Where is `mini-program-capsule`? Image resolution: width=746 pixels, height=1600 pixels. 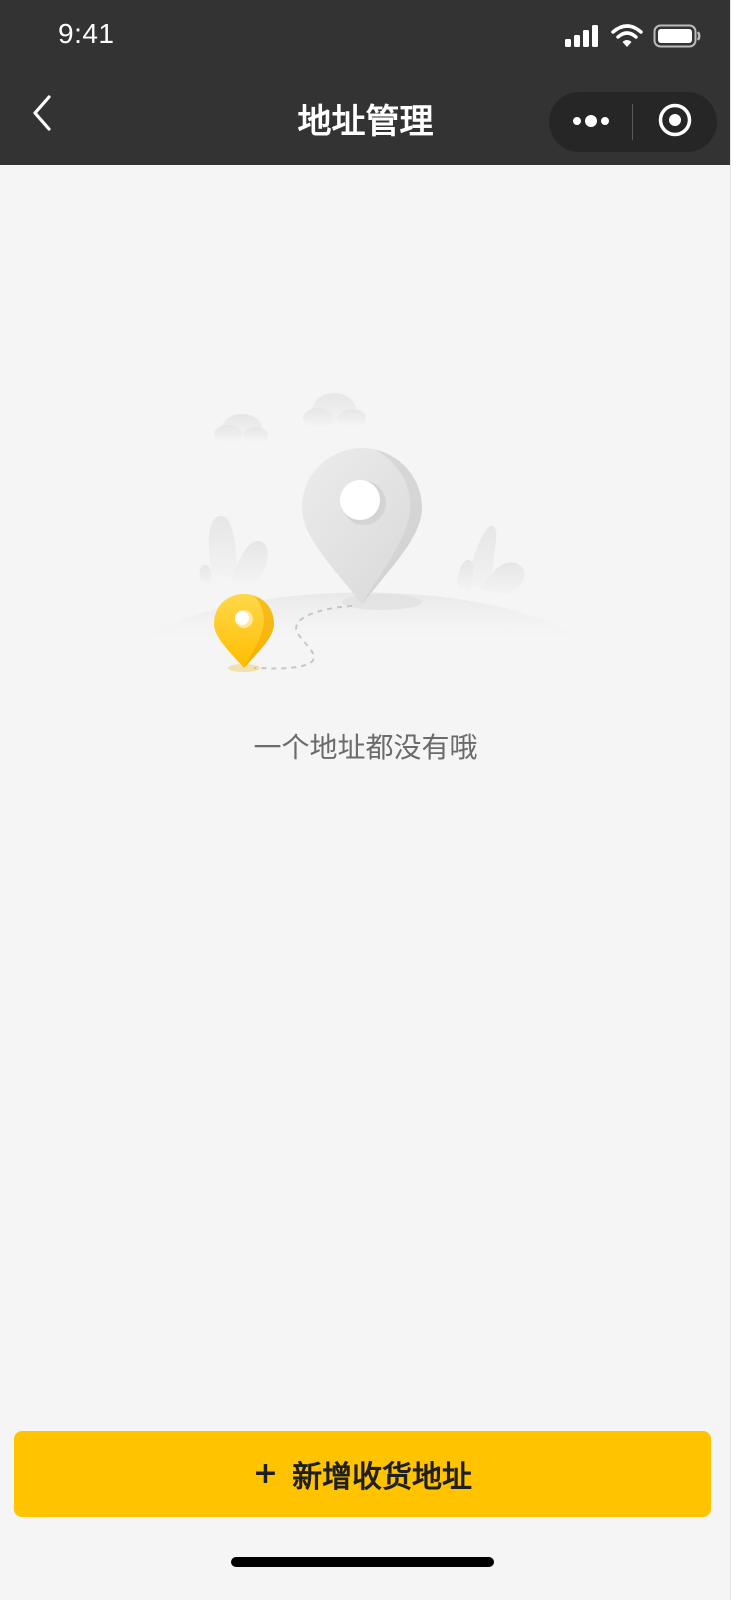 mini-program-capsule is located at coordinates (633, 122).